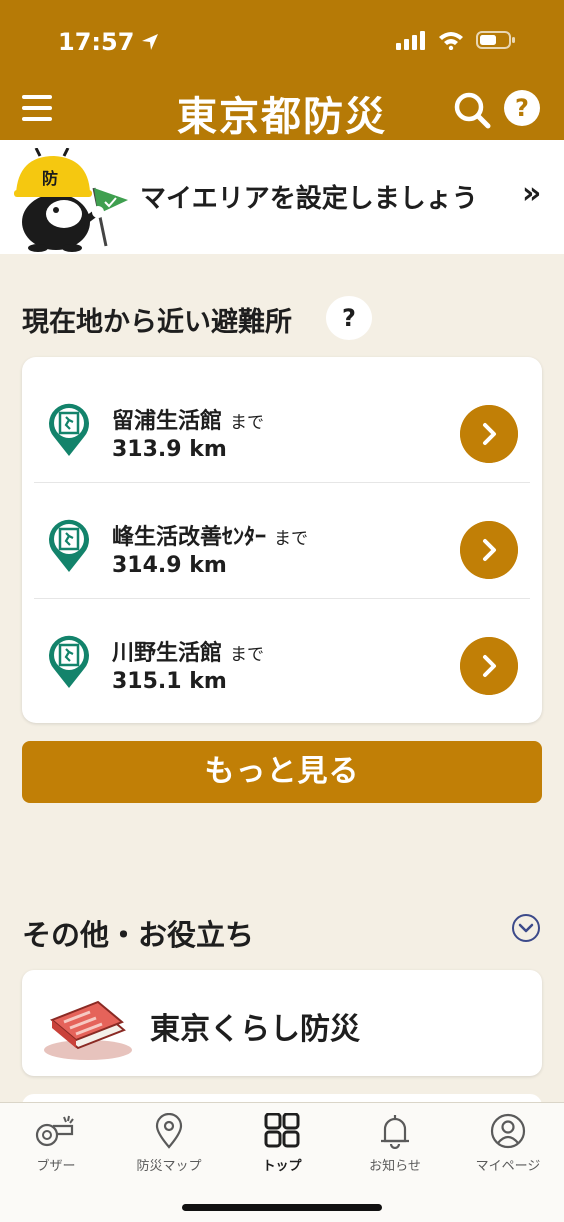 The image size is (564, 1222). I want to click on shelter-distance: 314.9 km, so click(169, 565).